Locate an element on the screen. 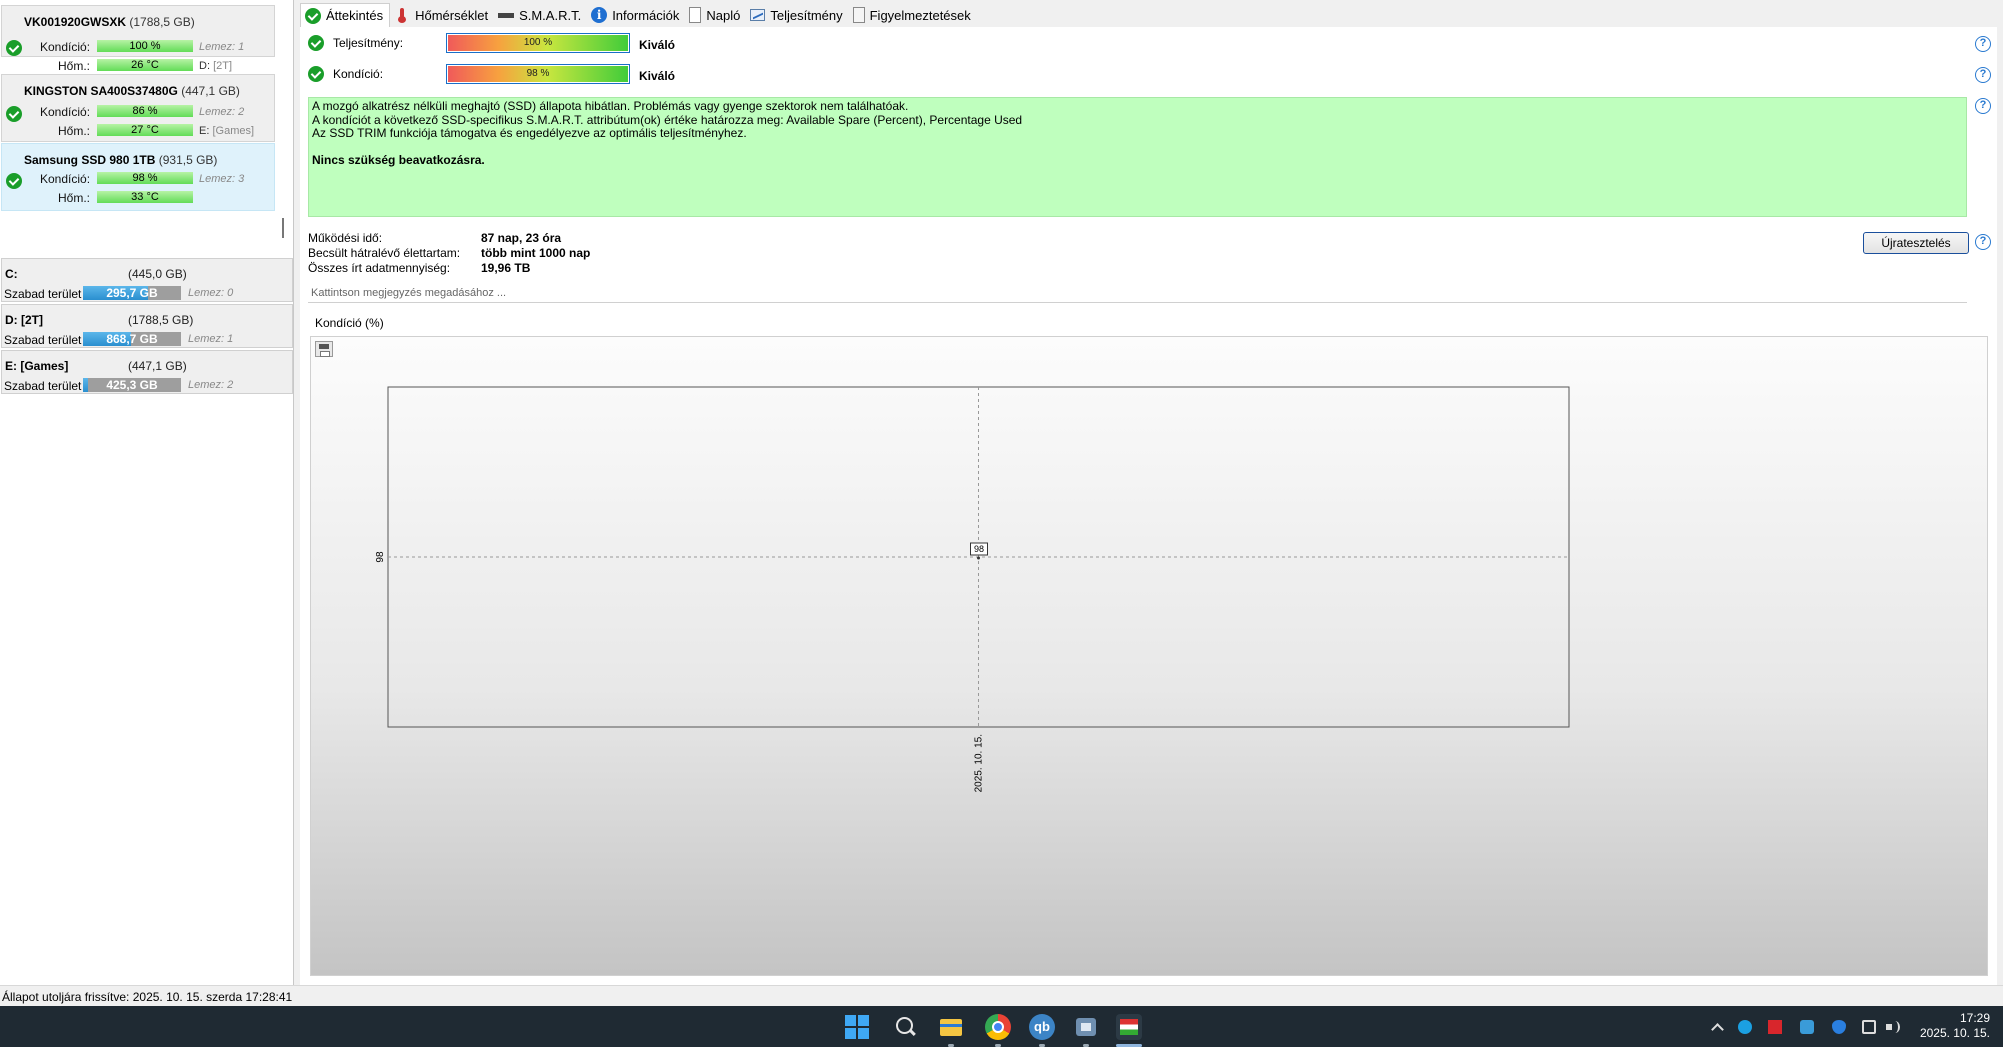  volume-size: (447,1 GB) is located at coordinates (157, 366).